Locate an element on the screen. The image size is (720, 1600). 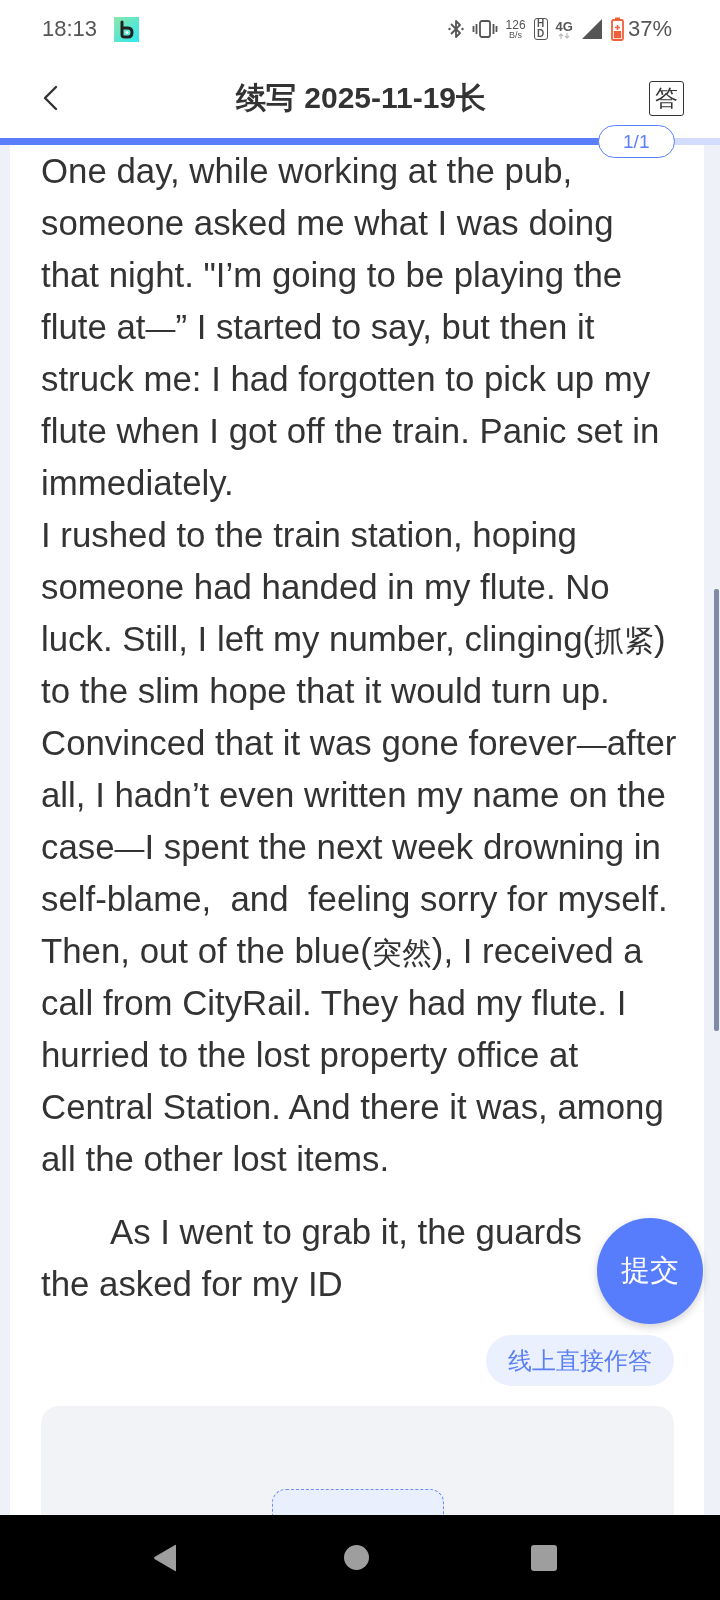
home-circle-icon is located at coordinates (356, 1557).